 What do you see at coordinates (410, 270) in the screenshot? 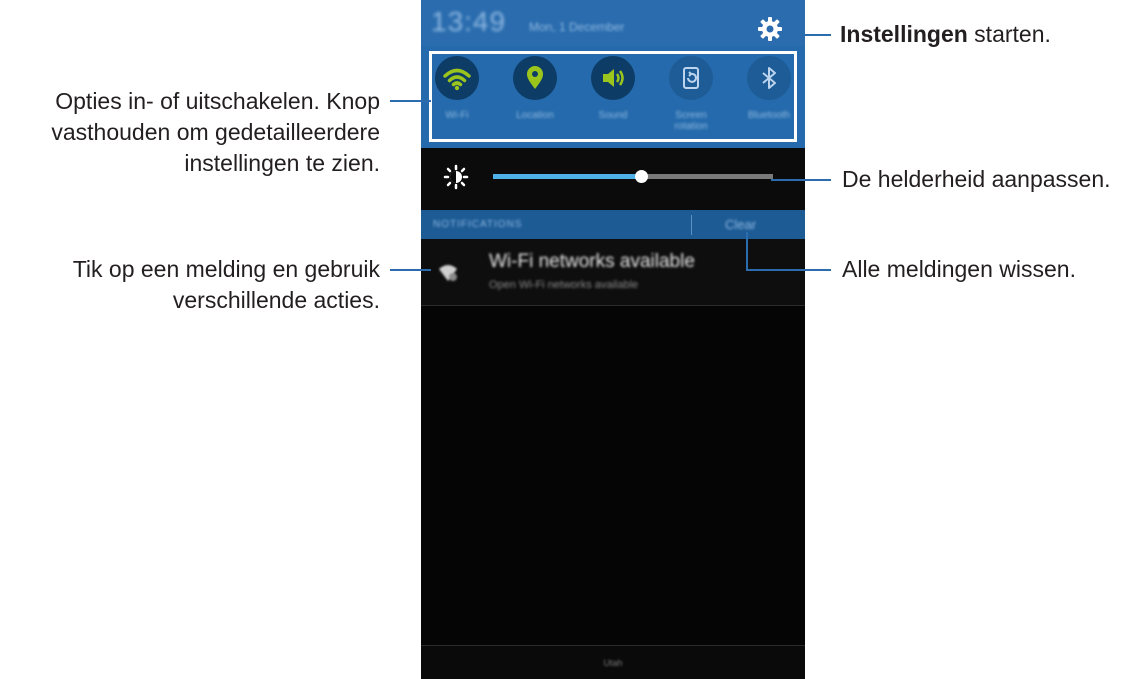
I see `callout-line-notification` at bounding box center [410, 270].